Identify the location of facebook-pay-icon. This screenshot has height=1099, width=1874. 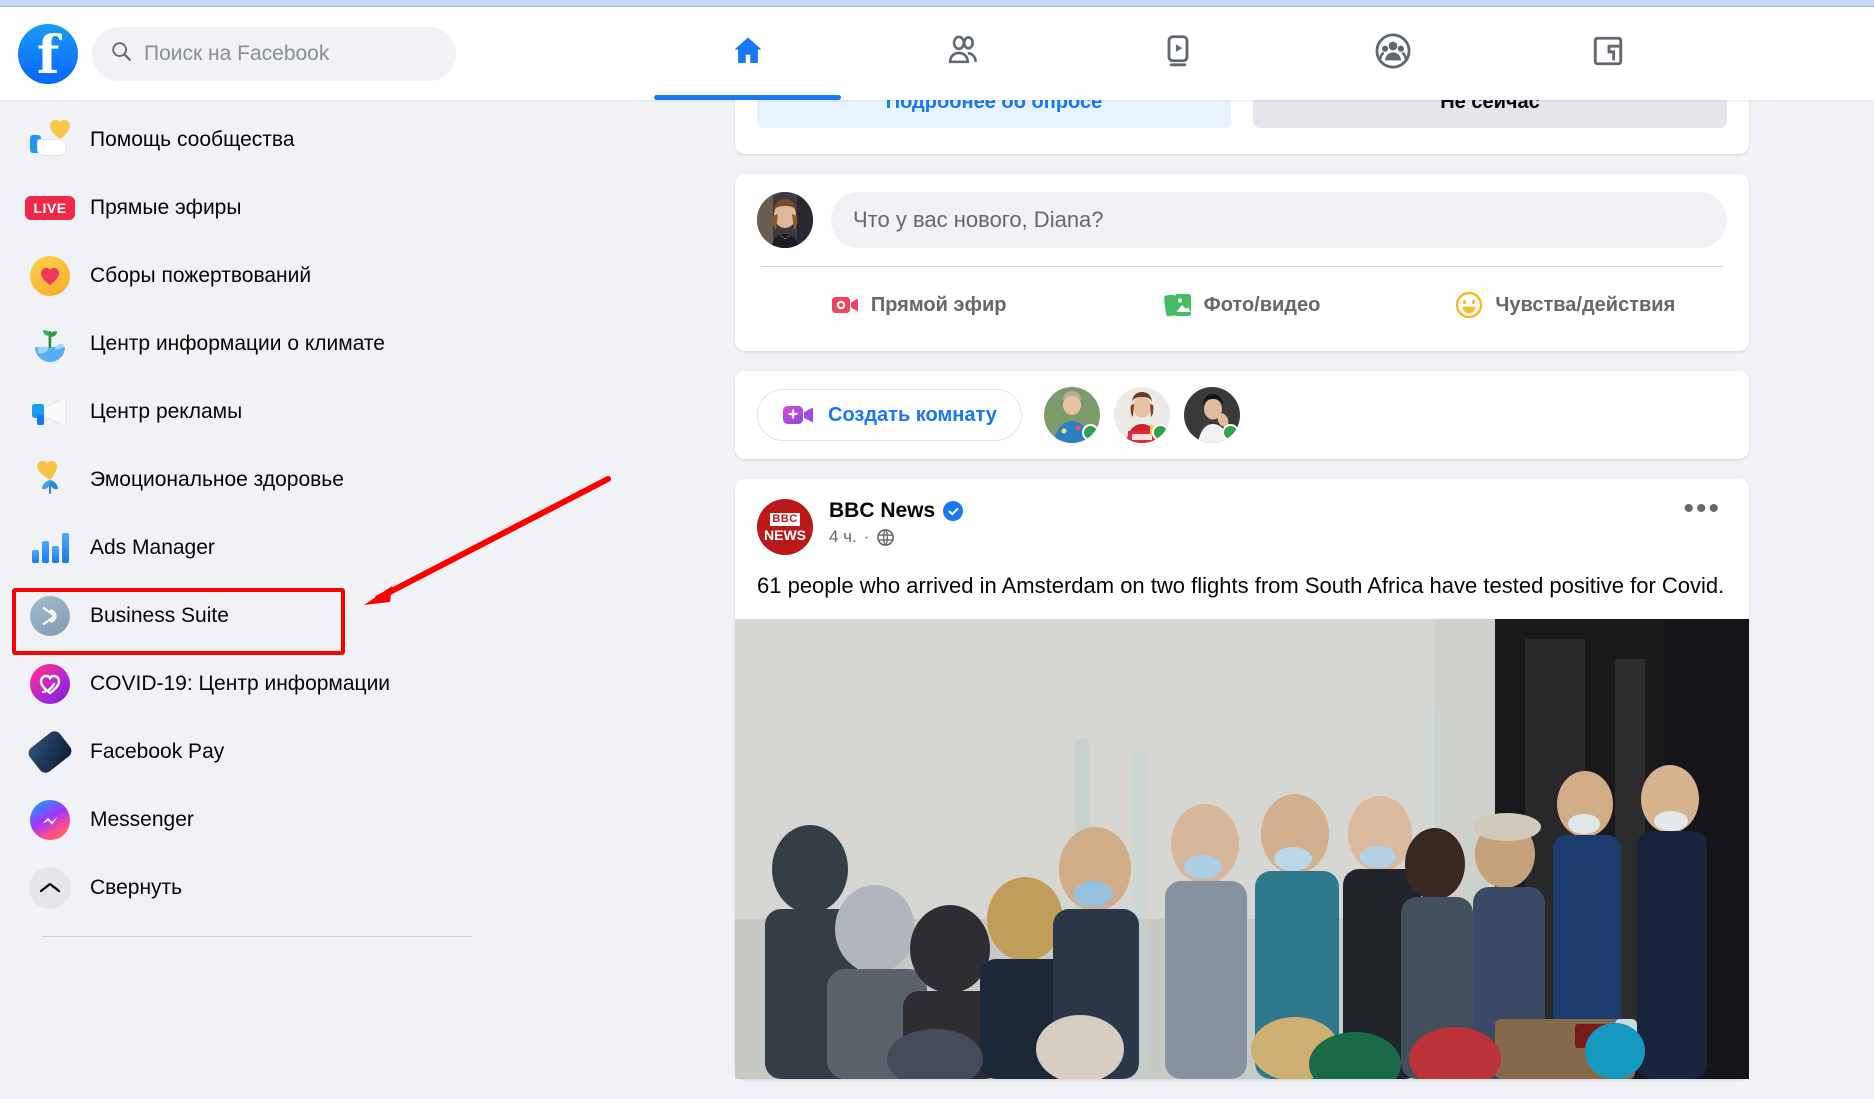
(50, 752).